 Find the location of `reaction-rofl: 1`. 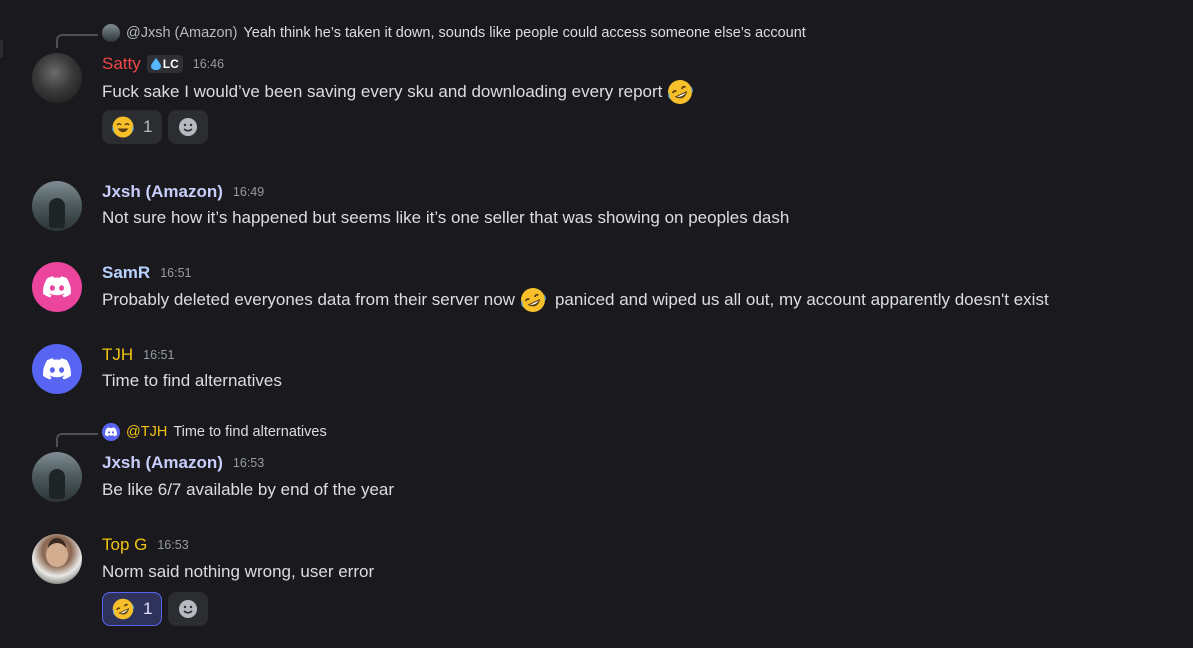

reaction-rofl: 1 is located at coordinates (132, 609).